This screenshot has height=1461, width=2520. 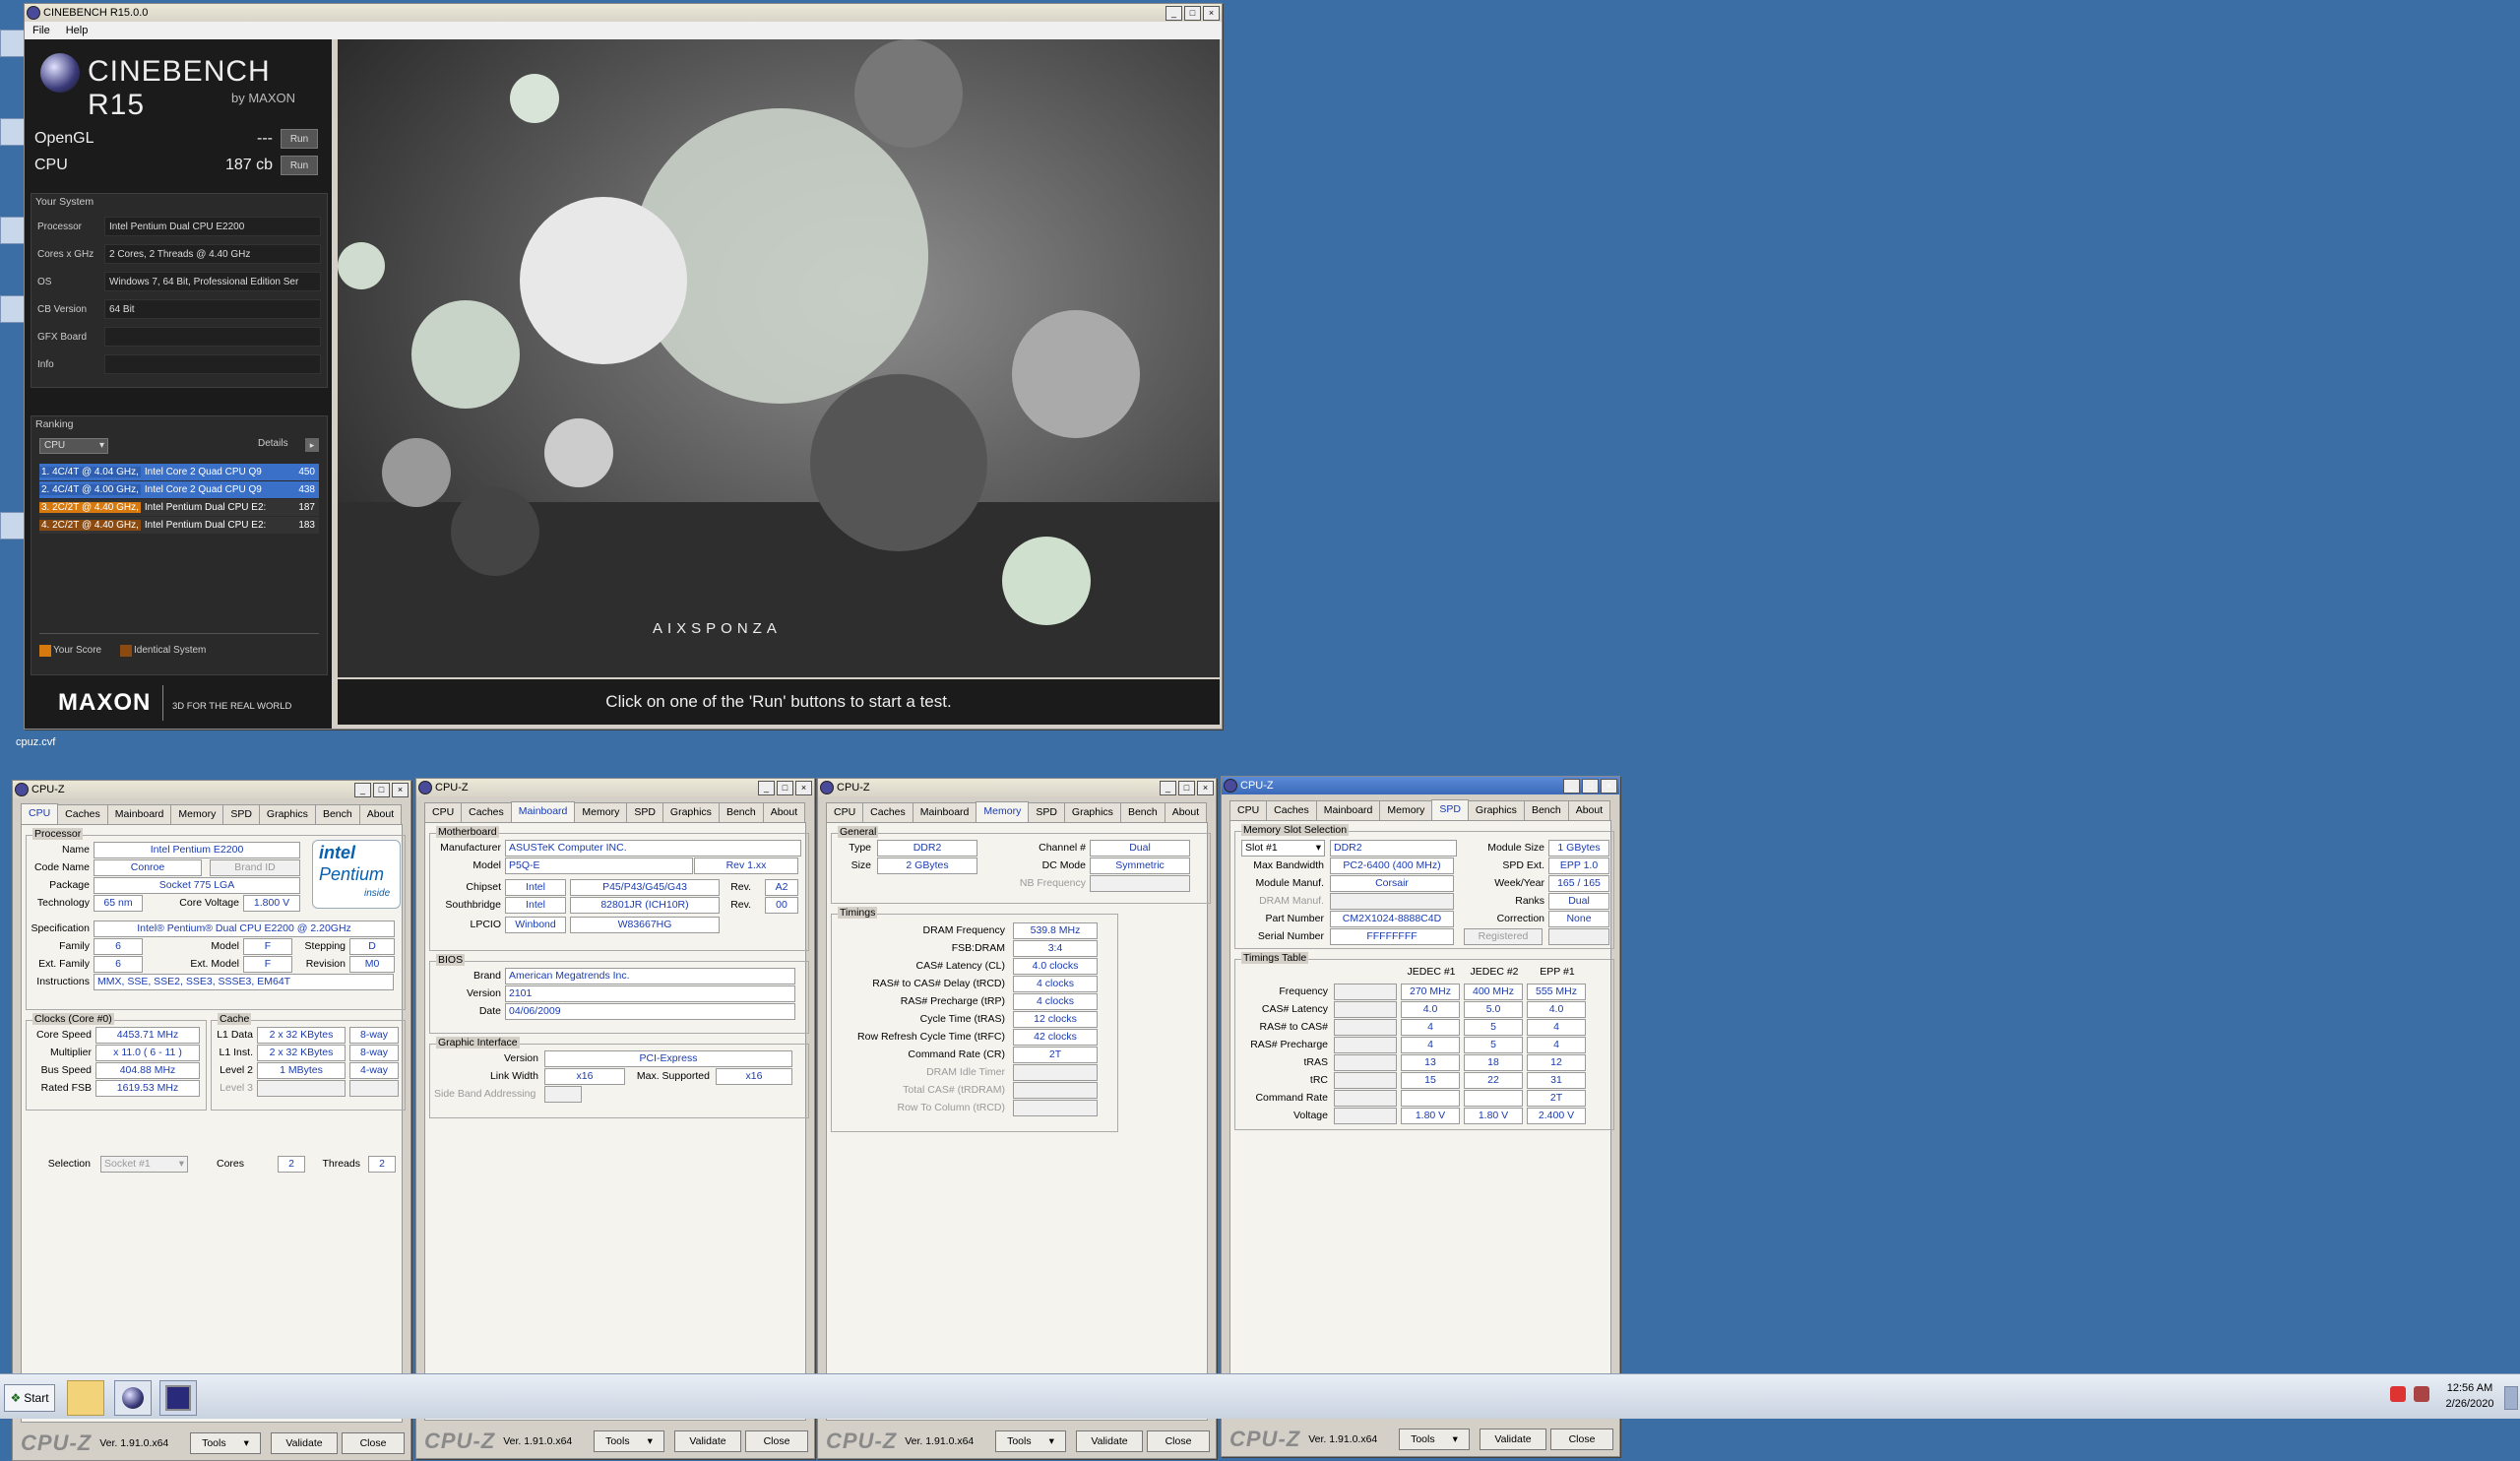 What do you see at coordinates (273, 443) in the screenshot?
I see `details-label: Details` at bounding box center [273, 443].